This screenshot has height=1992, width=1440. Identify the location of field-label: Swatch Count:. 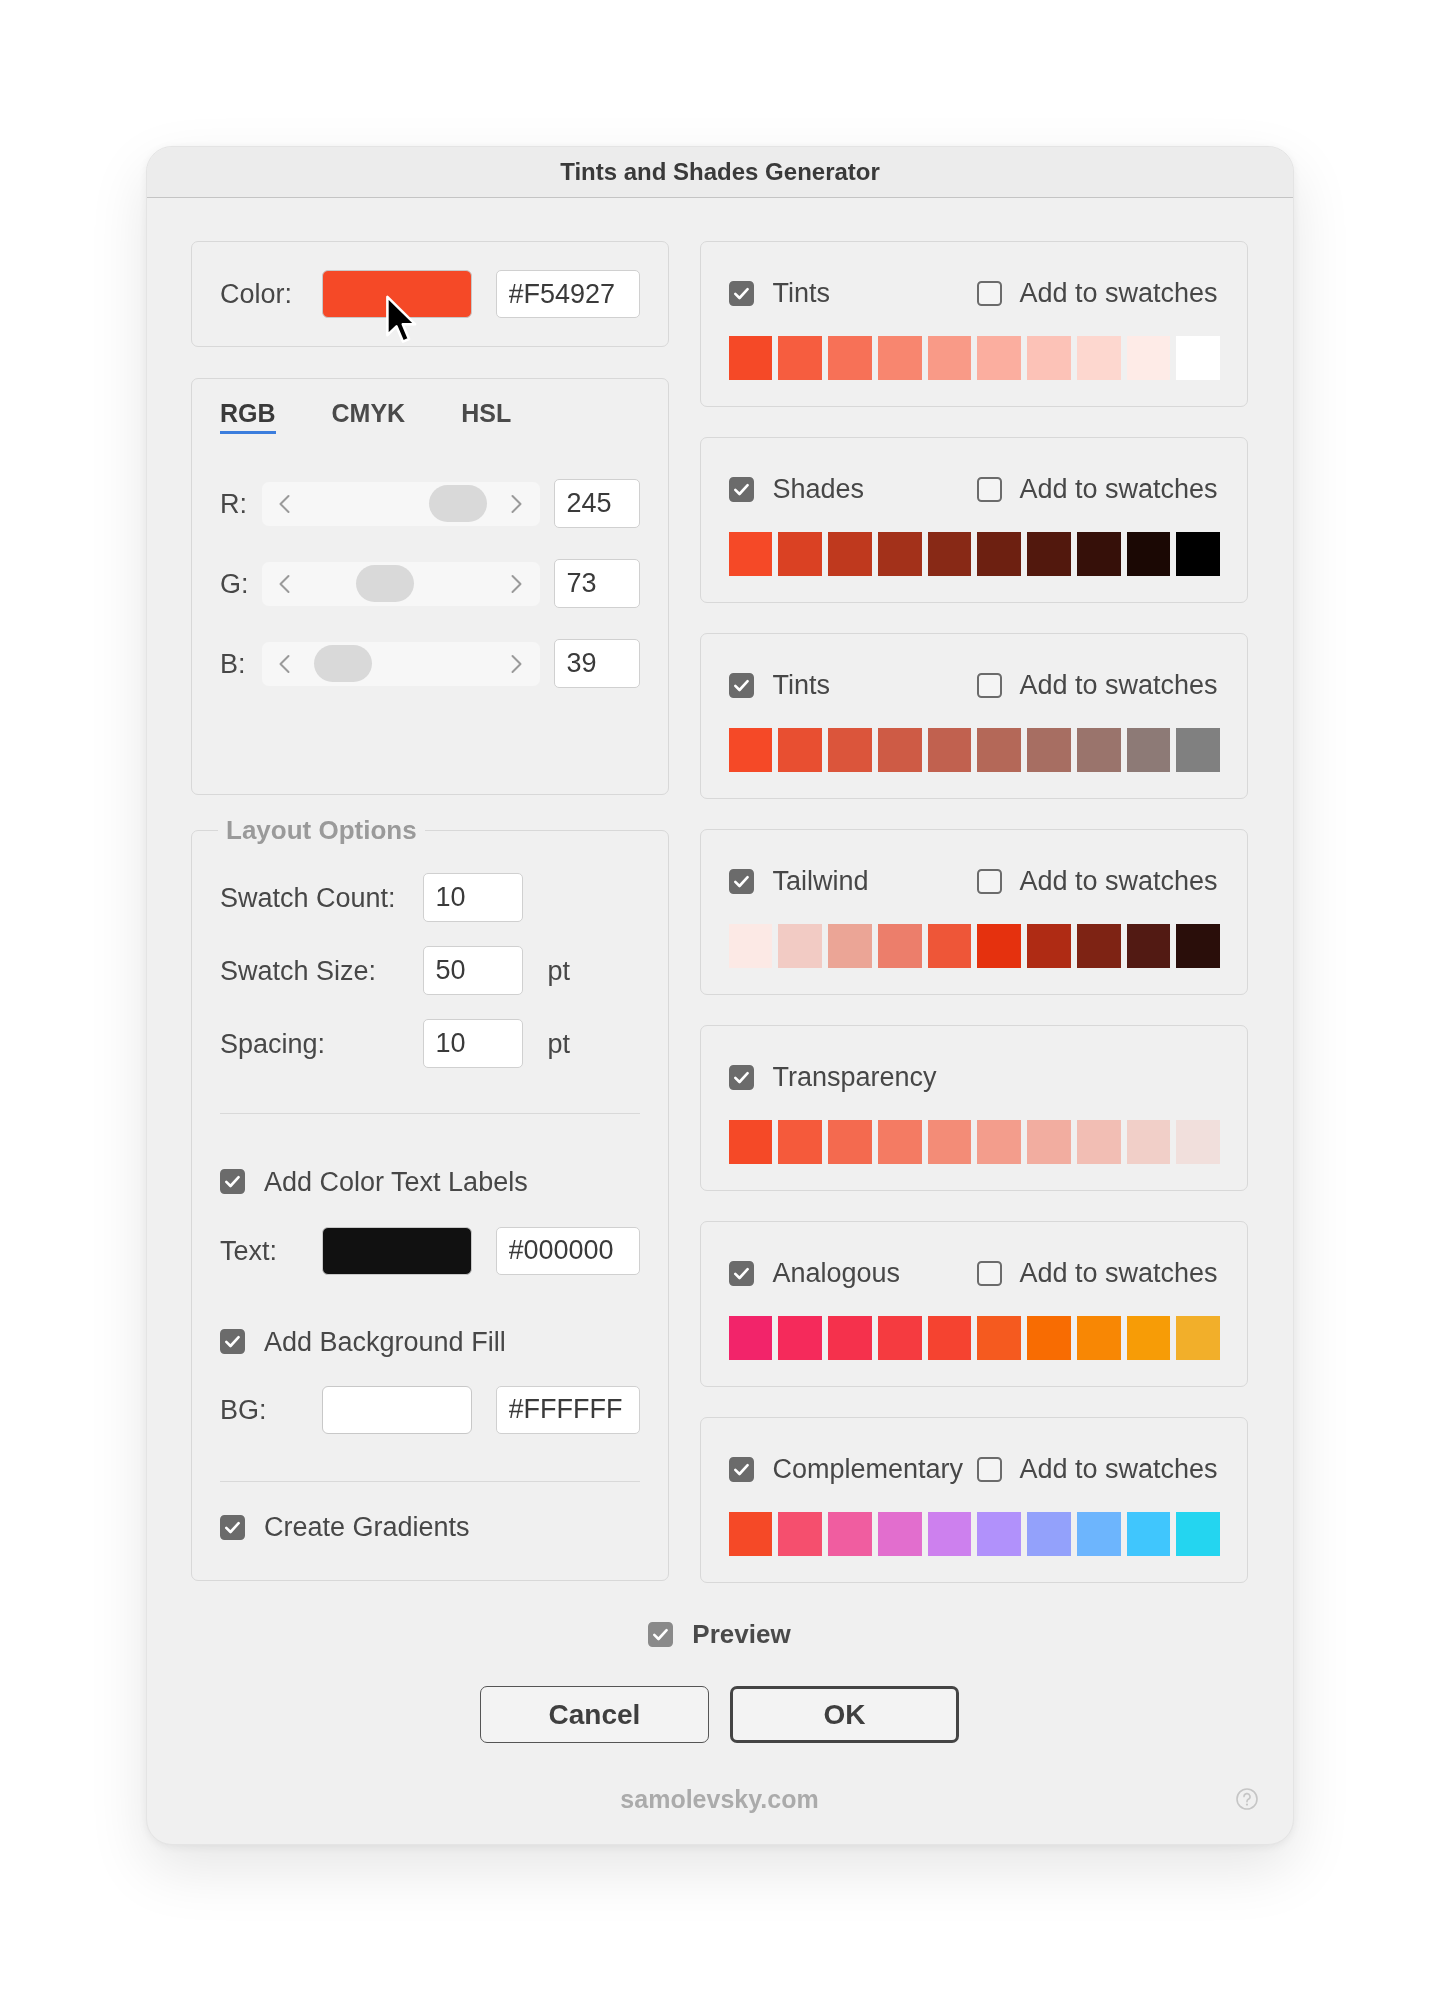
(308, 898).